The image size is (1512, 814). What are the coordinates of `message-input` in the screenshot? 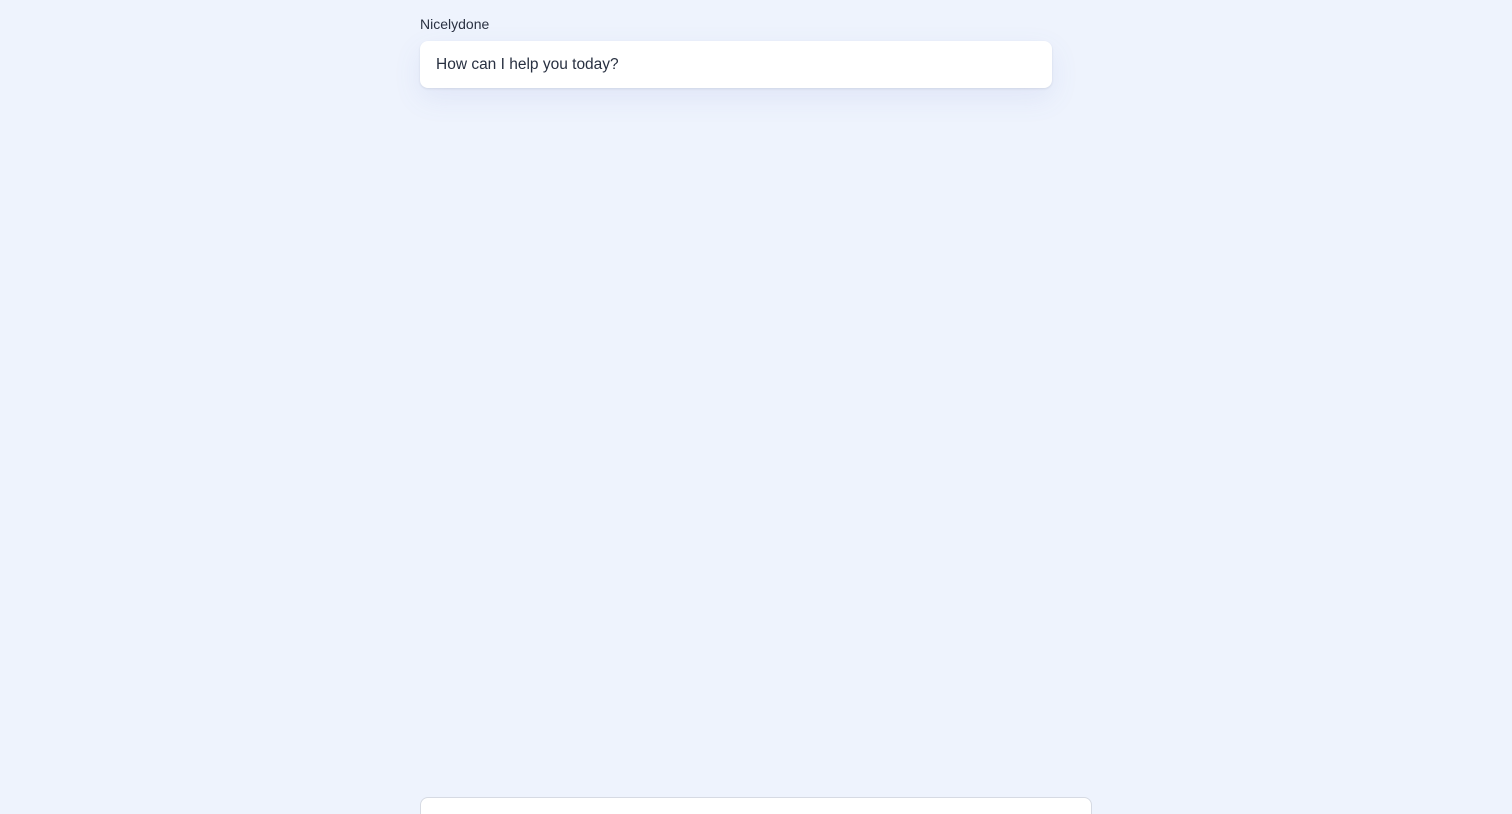 It's located at (758, 811).